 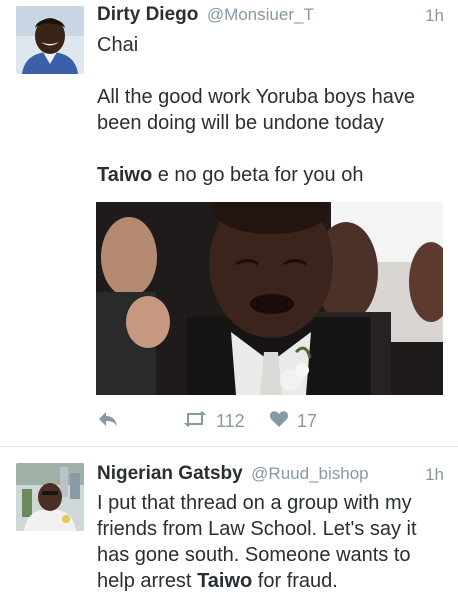 What do you see at coordinates (118, 45) in the screenshot?
I see `tweet-line: Chai` at bounding box center [118, 45].